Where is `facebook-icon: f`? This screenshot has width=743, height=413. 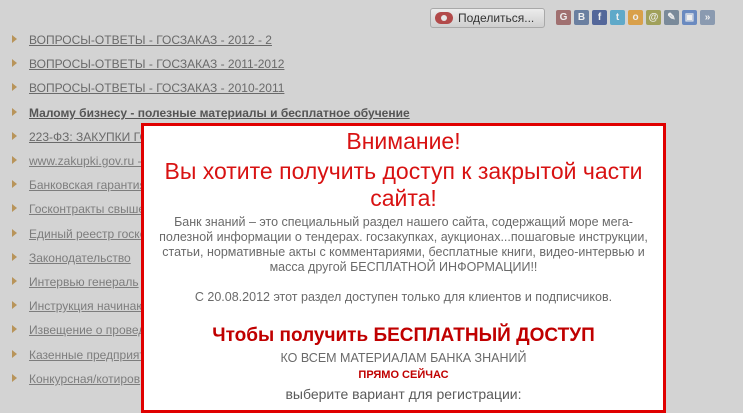 facebook-icon: f is located at coordinates (599, 17).